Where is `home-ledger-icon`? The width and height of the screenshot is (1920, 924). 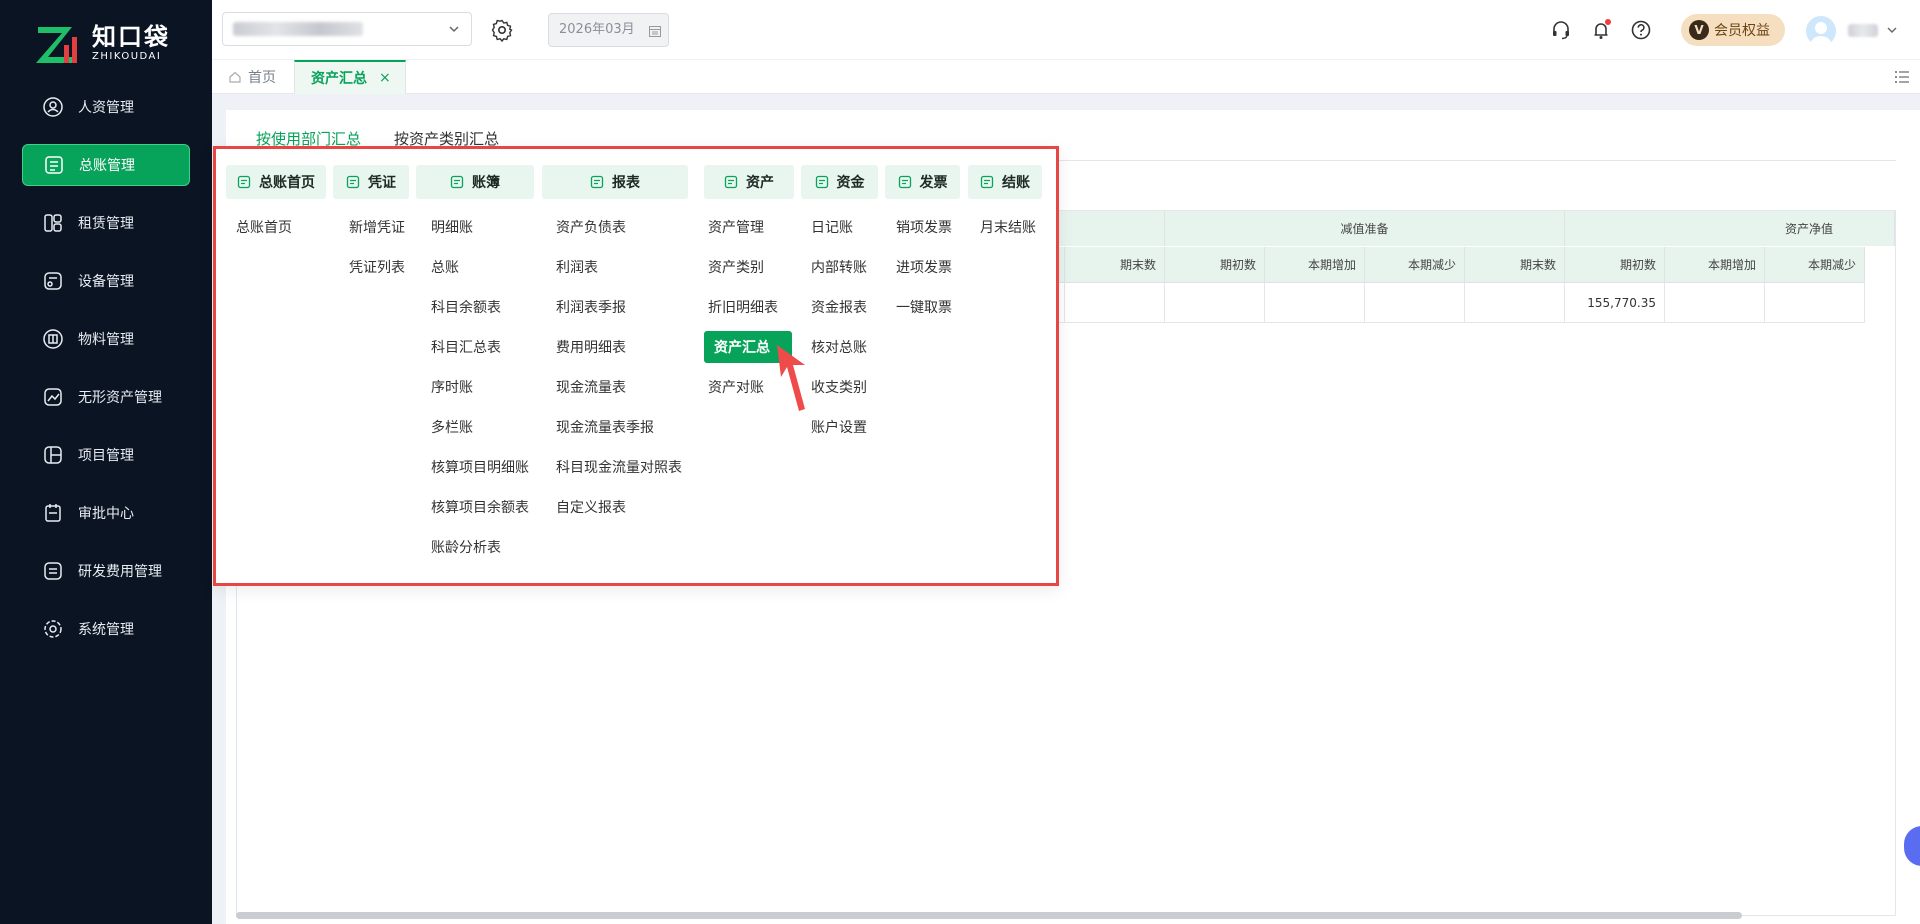
home-ledger-icon is located at coordinates (244, 182).